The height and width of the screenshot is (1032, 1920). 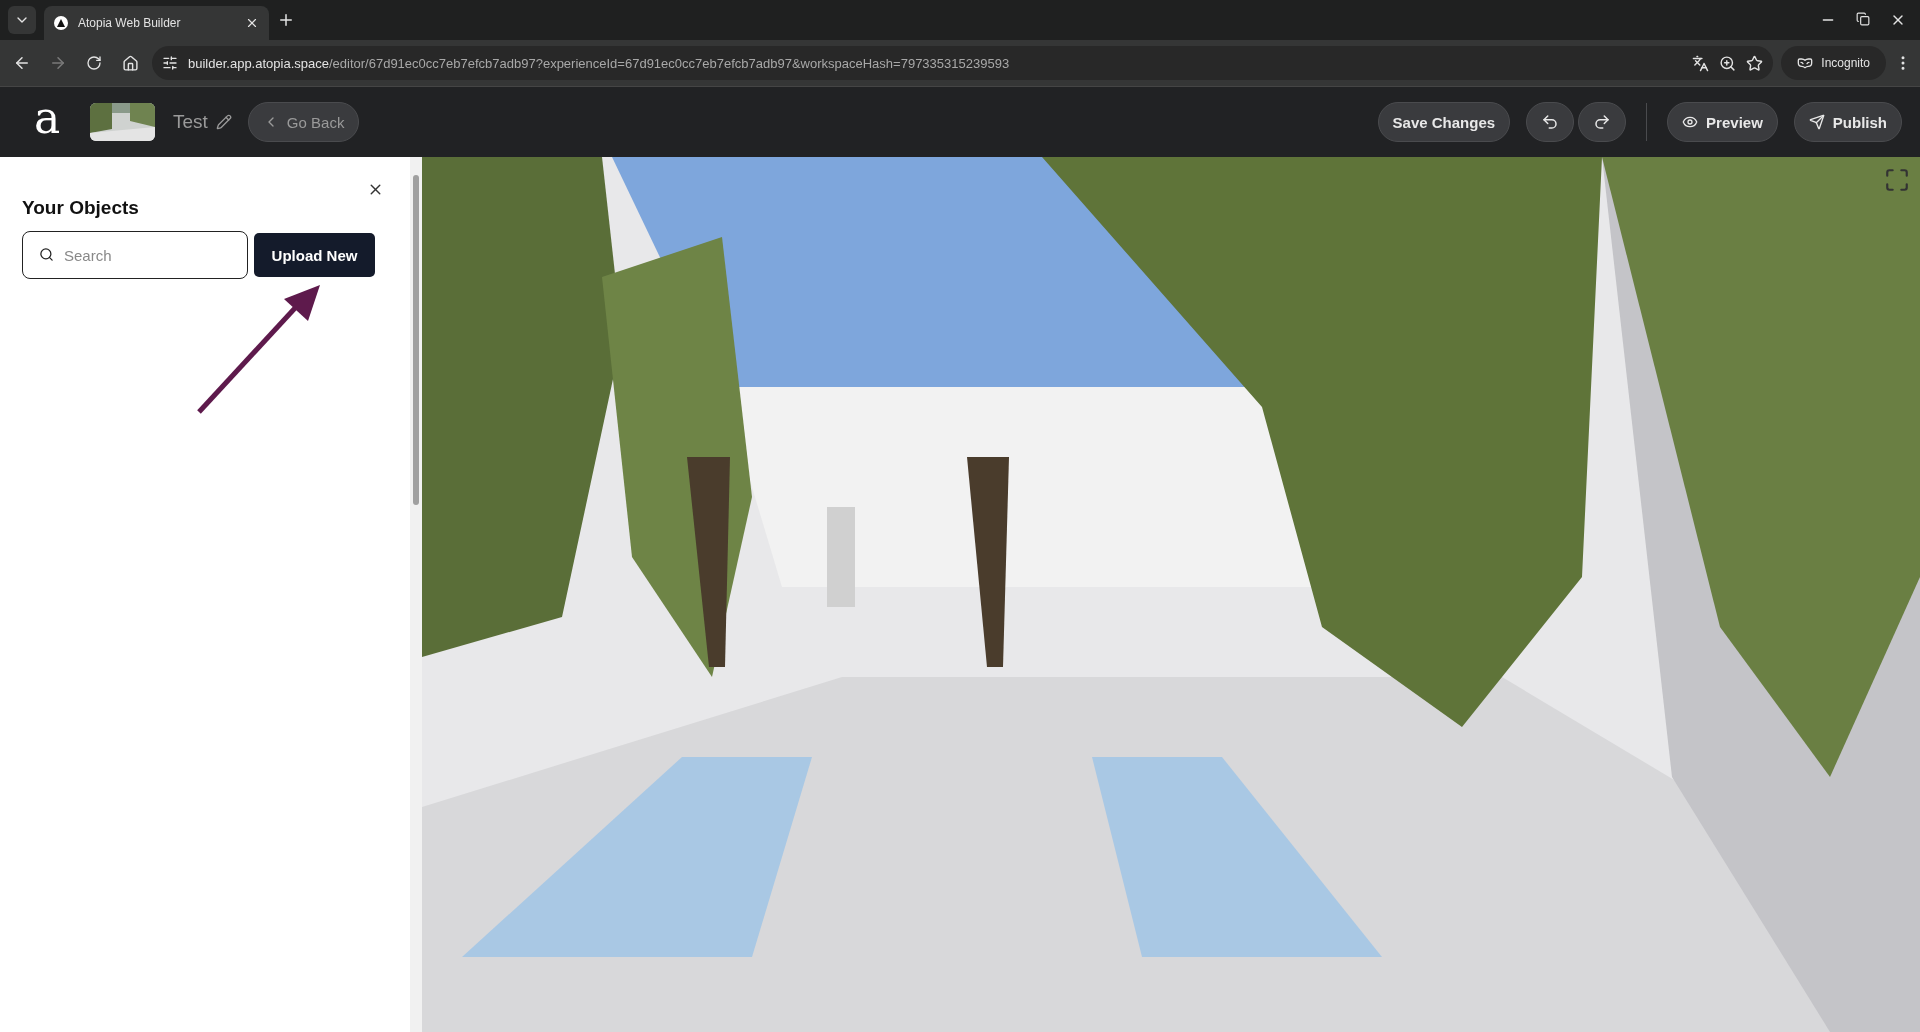 What do you see at coordinates (416, 594) in the screenshot?
I see `scrollbar` at bounding box center [416, 594].